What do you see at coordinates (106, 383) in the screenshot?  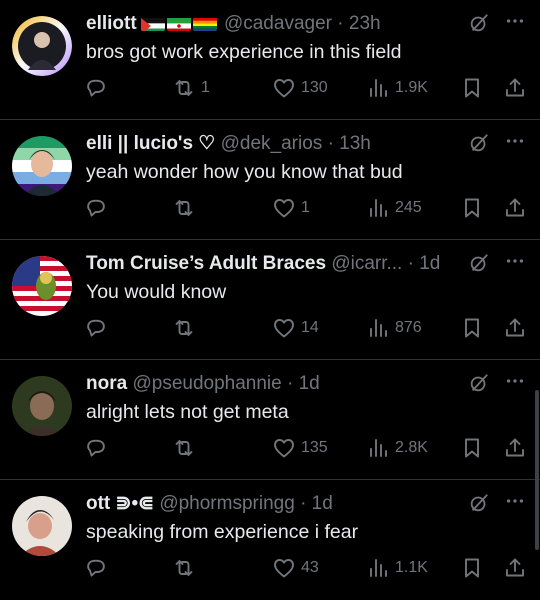 I see `display-name: nora` at bounding box center [106, 383].